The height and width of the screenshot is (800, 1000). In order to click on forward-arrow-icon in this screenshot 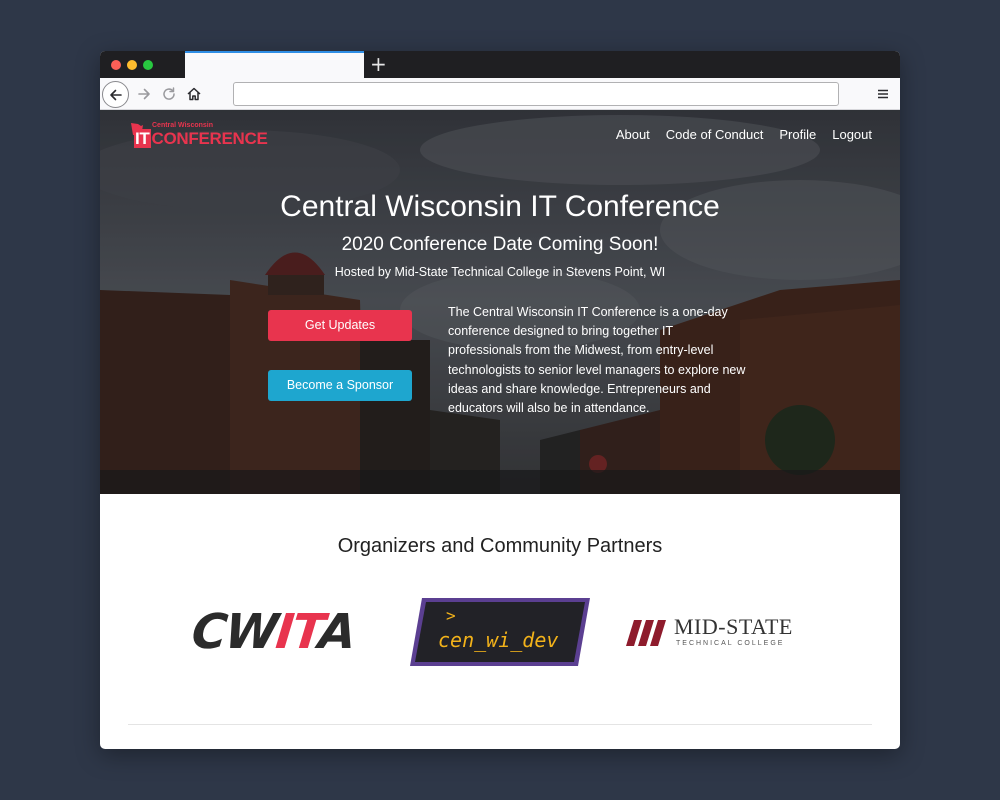, I will do `click(144, 94)`.